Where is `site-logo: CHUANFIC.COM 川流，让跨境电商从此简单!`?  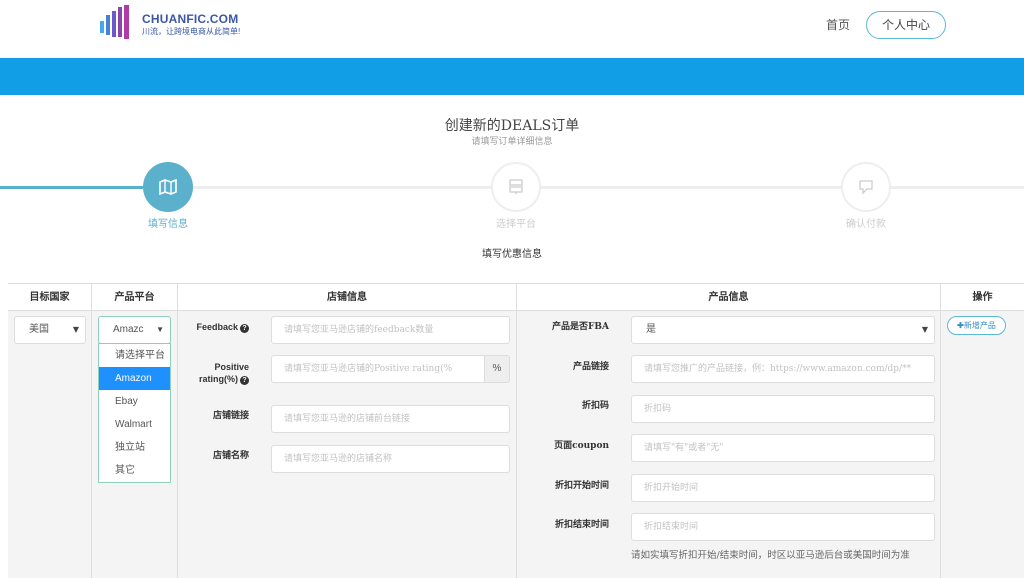 site-logo: CHUANFIC.COM 川流，让跨境电商从此简单! is located at coordinates (170, 24).